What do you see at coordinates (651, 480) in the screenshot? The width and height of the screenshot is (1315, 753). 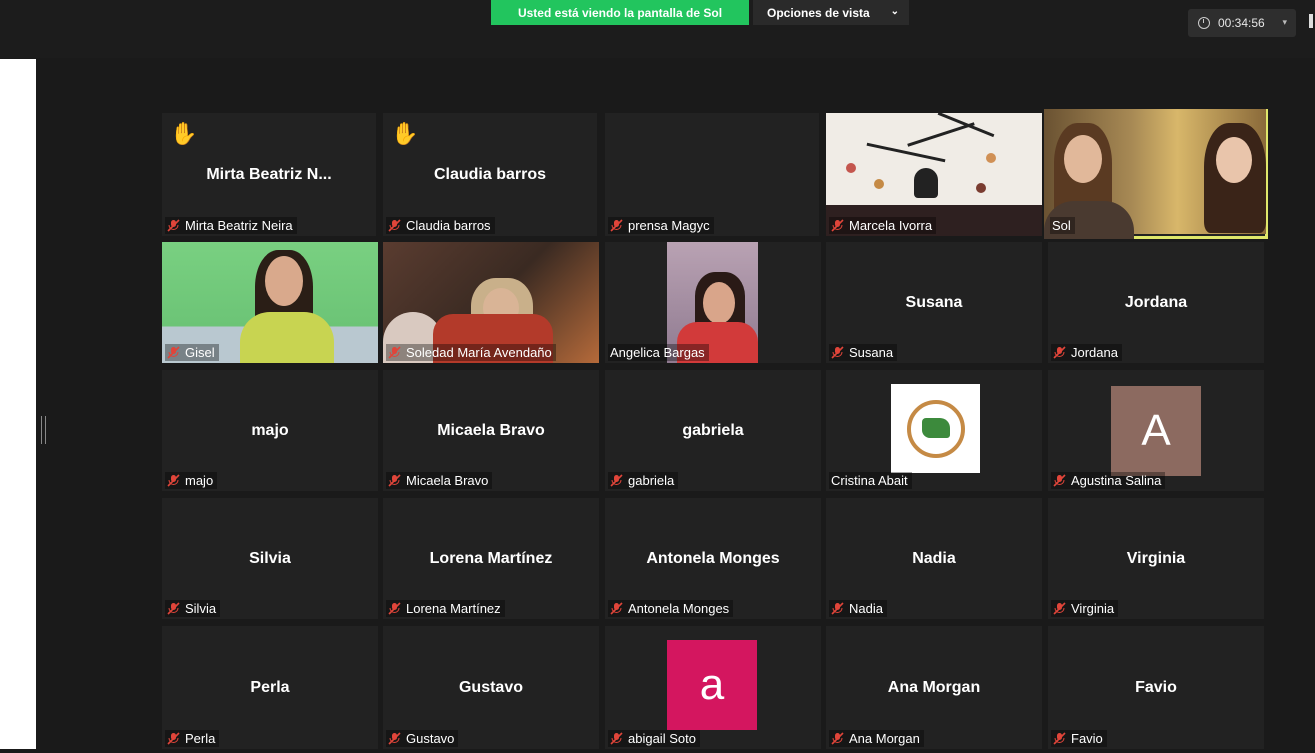 I see `participant-label: gabriela` at bounding box center [651, 480].